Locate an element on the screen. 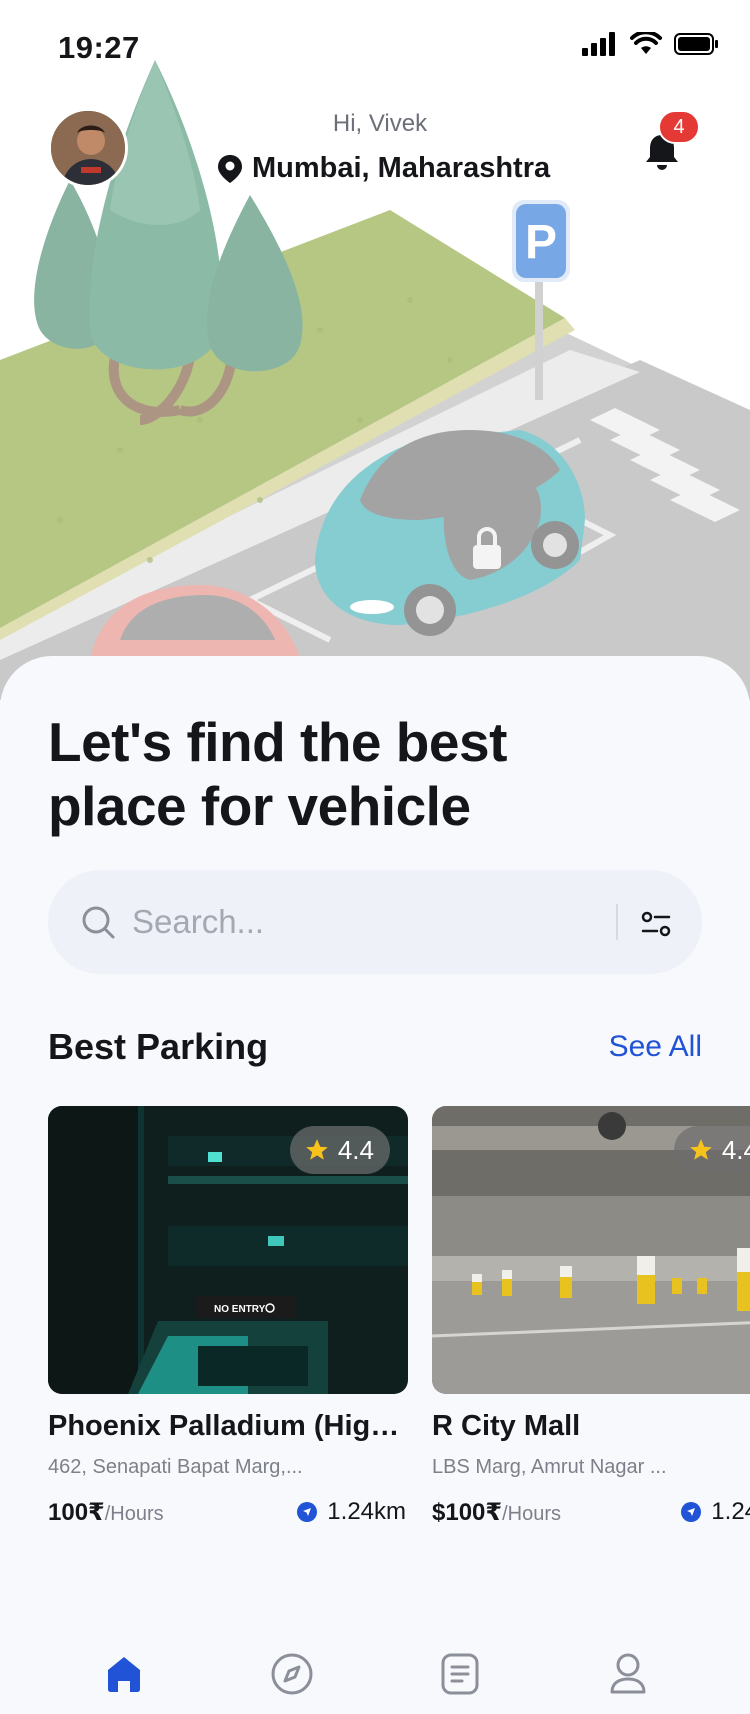 This screenshot has width=750, height=1714. see-all-link: See All is located at coordinates (655, 1047).